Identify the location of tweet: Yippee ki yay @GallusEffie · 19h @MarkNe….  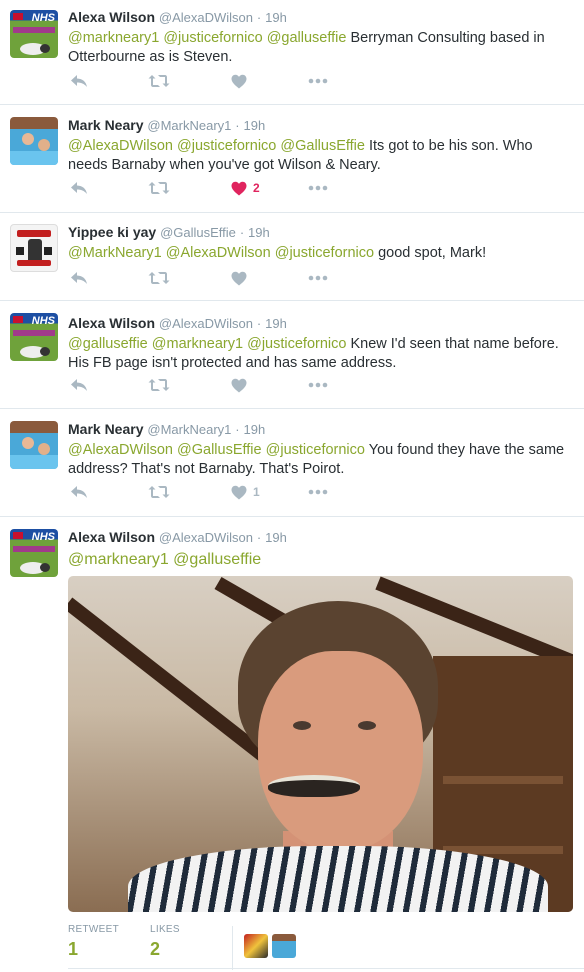
(292, 257).